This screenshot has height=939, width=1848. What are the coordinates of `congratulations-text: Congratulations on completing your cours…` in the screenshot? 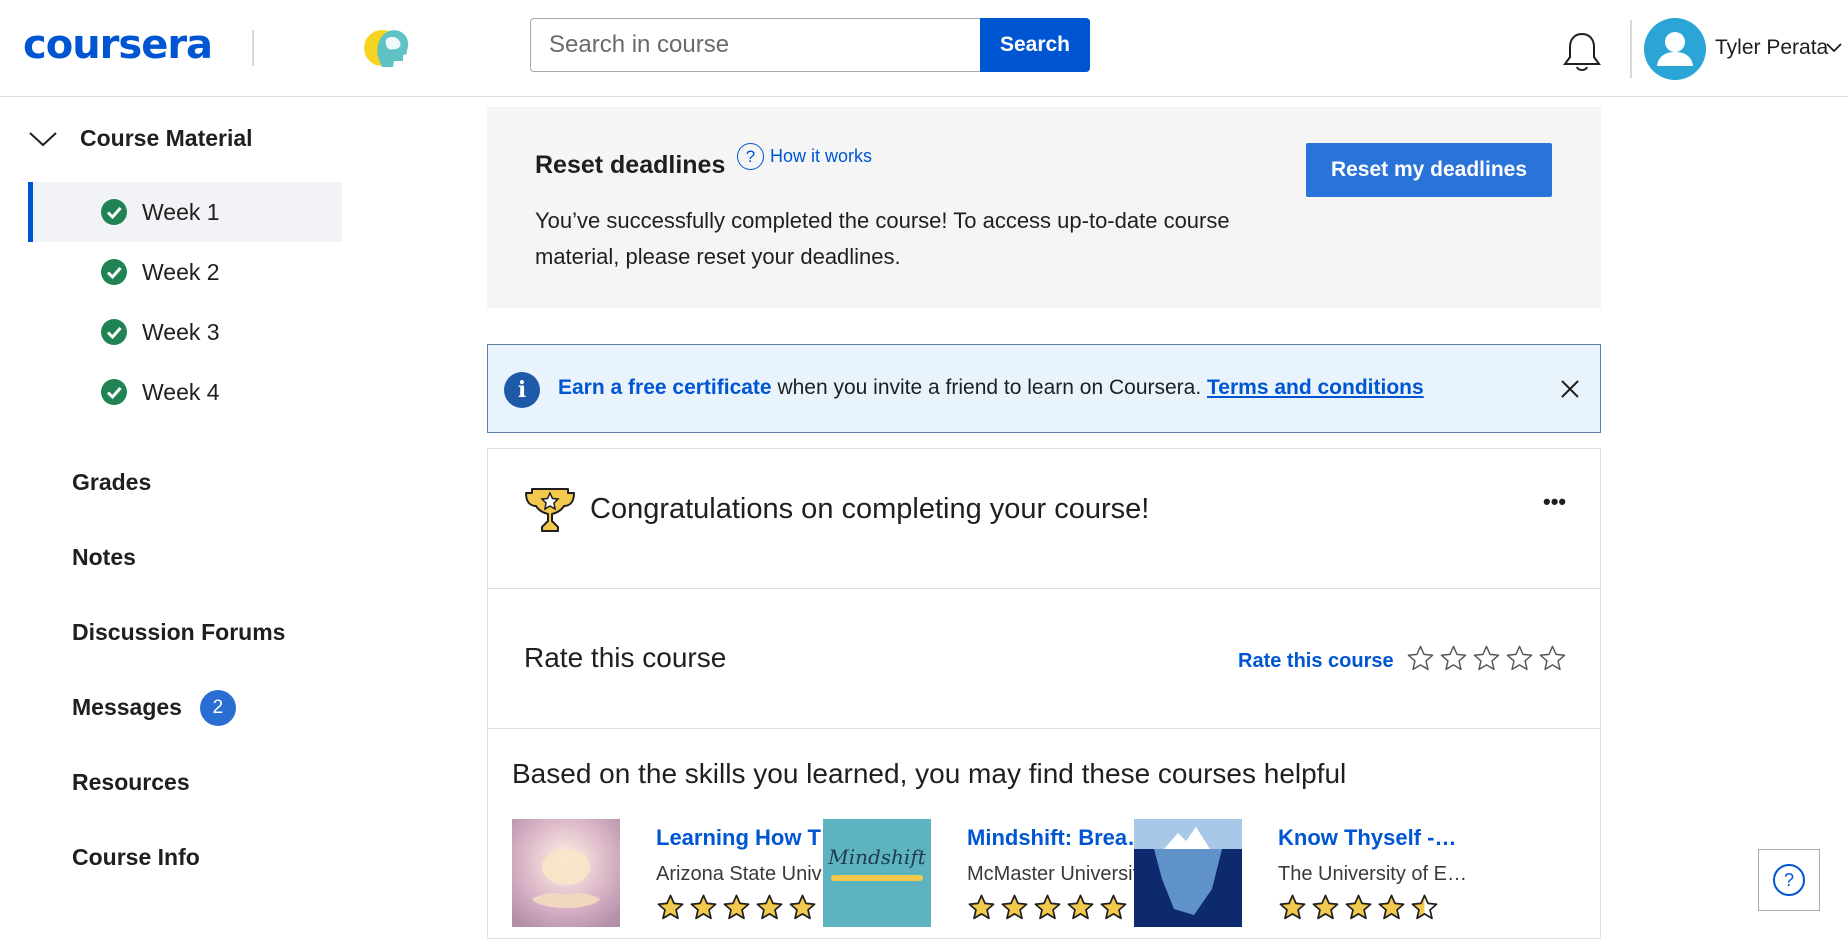 It's located at (870, 509).